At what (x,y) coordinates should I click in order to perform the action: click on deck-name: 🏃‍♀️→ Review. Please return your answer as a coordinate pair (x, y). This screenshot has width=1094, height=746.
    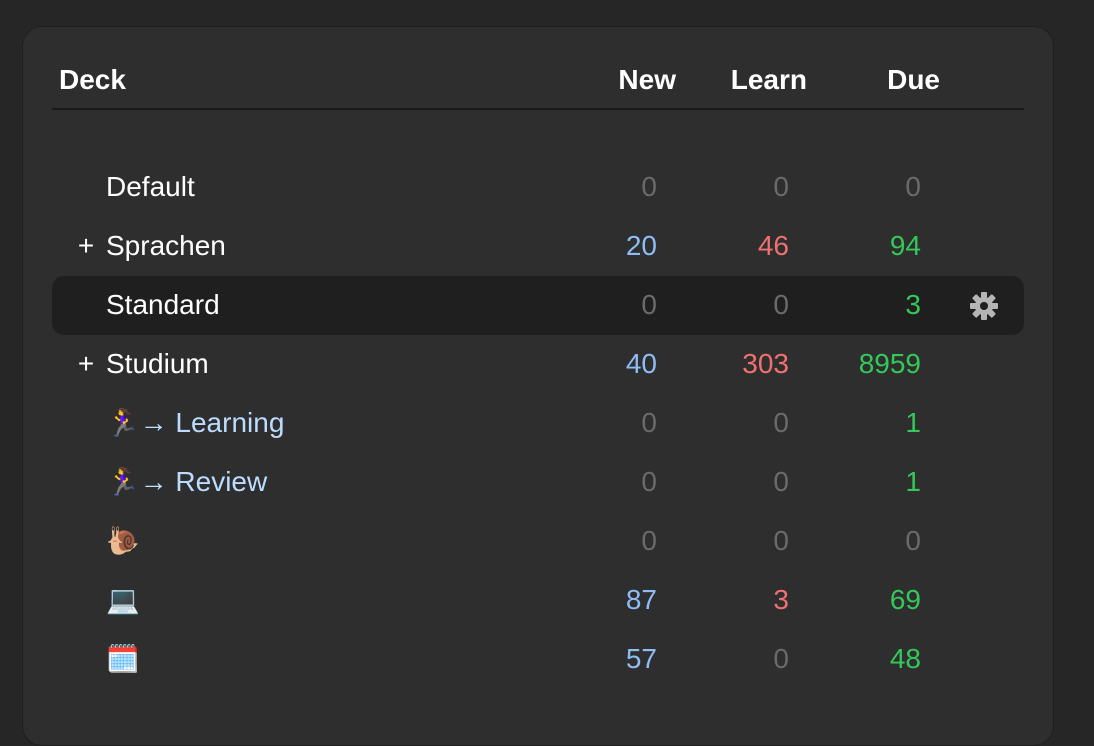
    Looking at the image, I should click on (186, 482).